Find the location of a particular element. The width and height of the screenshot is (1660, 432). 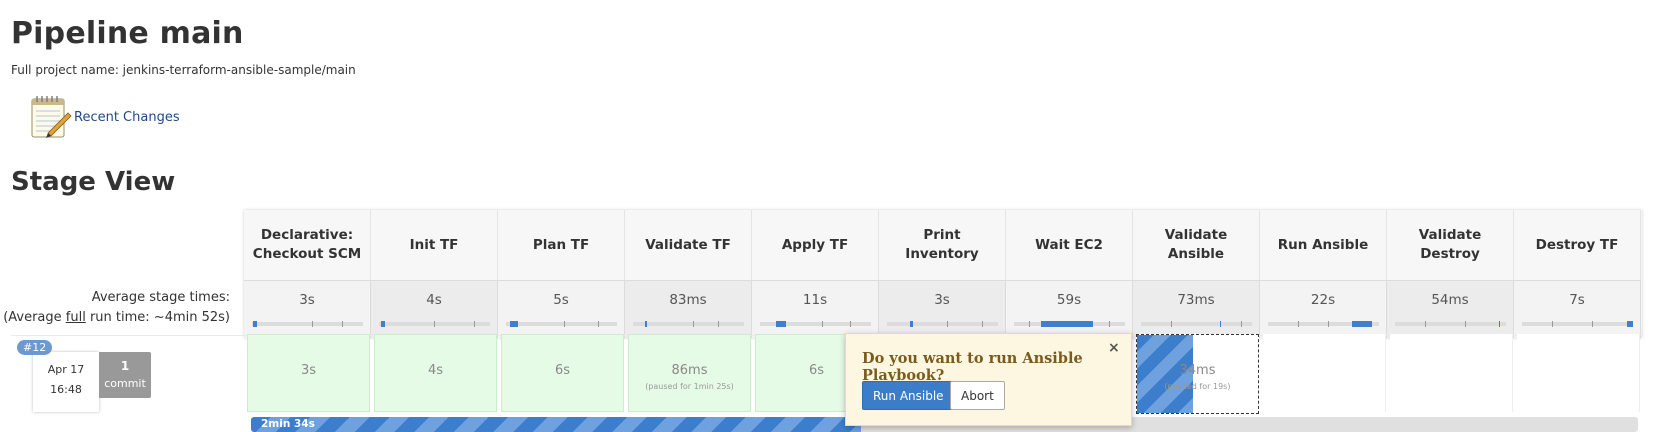

avg-time-cell: 59s is located at coordinates (1069, 309).